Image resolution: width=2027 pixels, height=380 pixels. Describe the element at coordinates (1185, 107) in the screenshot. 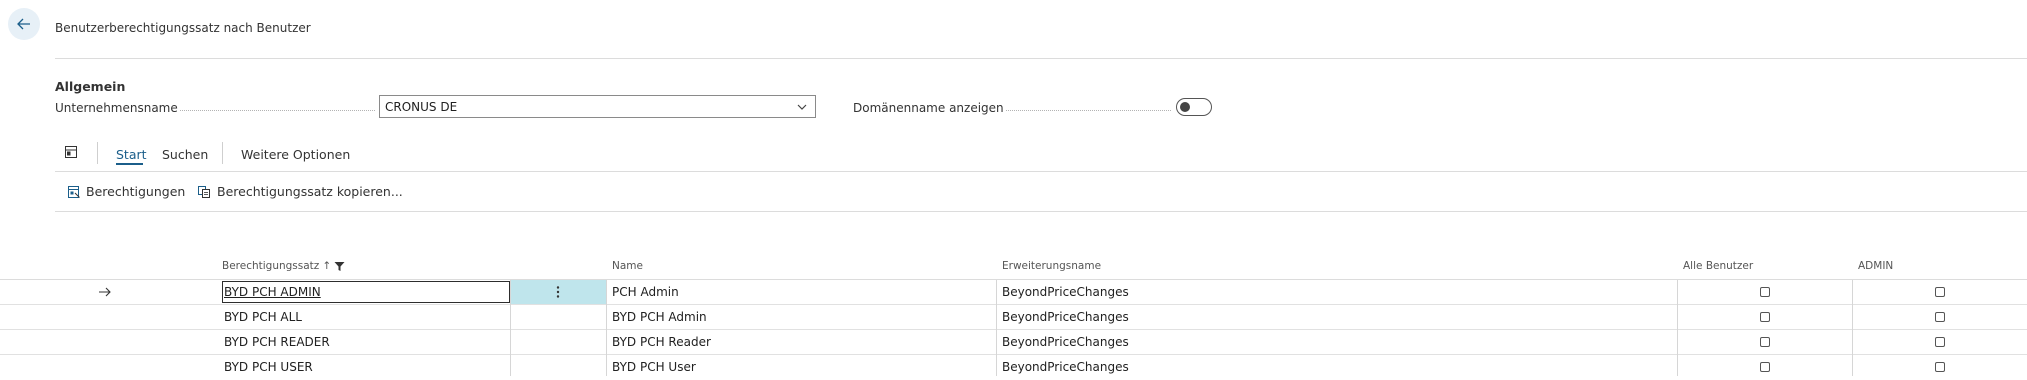

I see `toggle-knob` at that location.